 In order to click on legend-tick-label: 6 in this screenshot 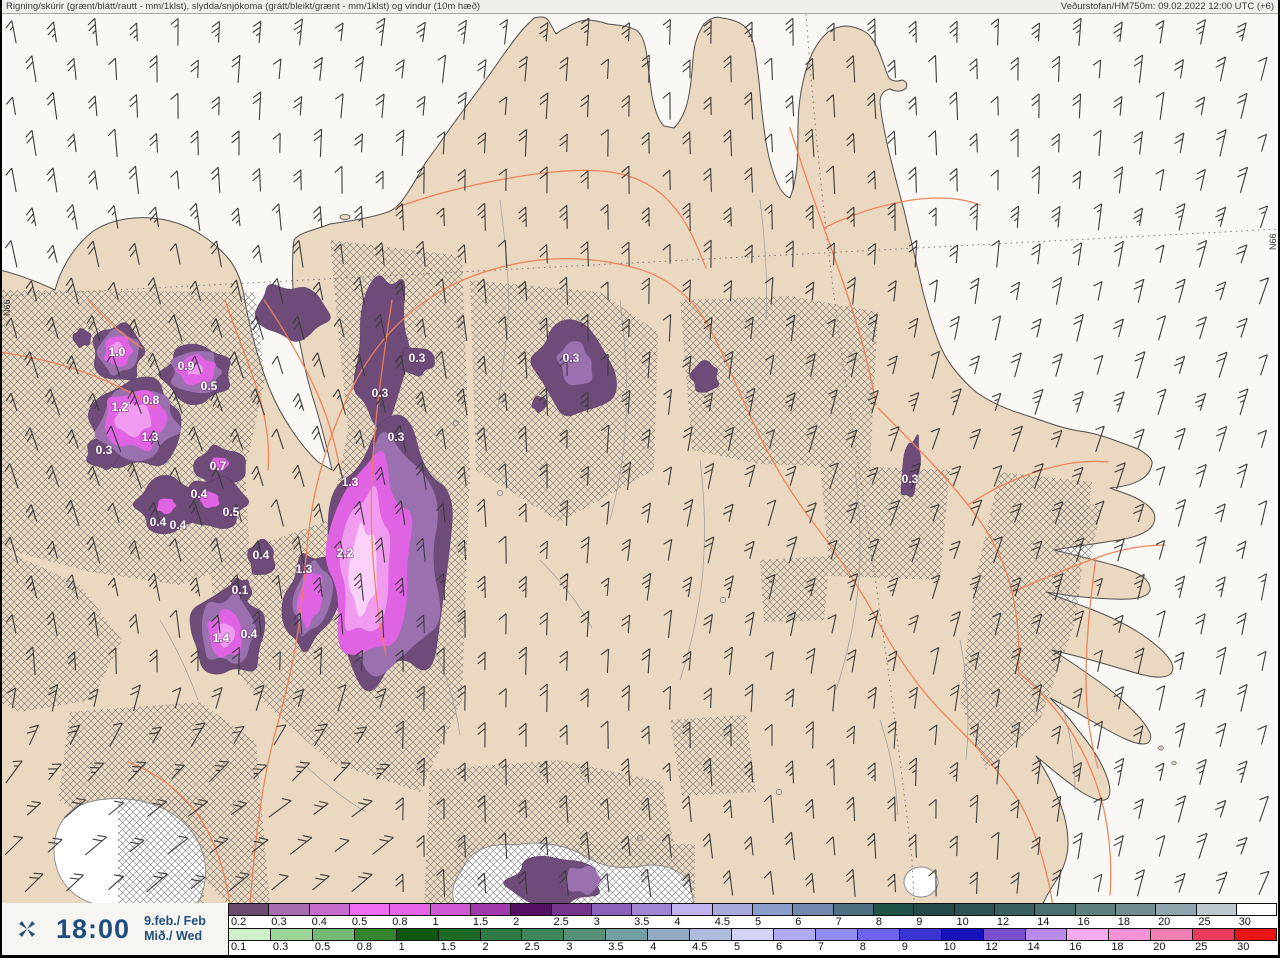, I will do `click(798, 922)`.